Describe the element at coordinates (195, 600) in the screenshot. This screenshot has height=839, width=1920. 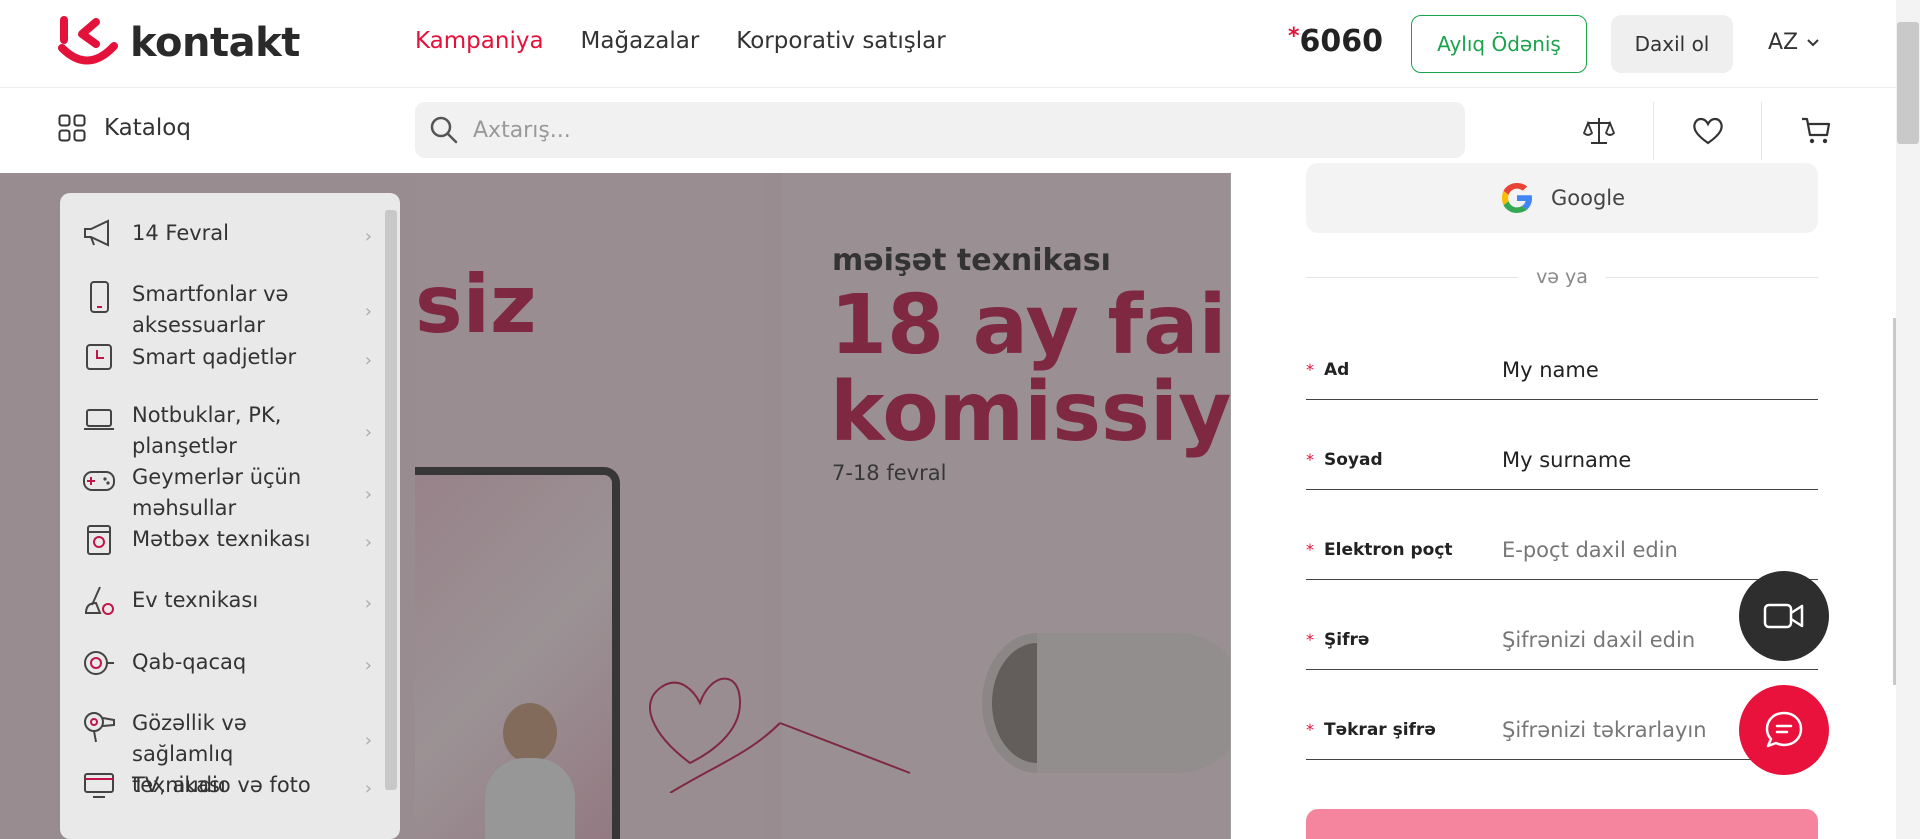
I see `sidebar-item-label: Ev texnikası` at that location.